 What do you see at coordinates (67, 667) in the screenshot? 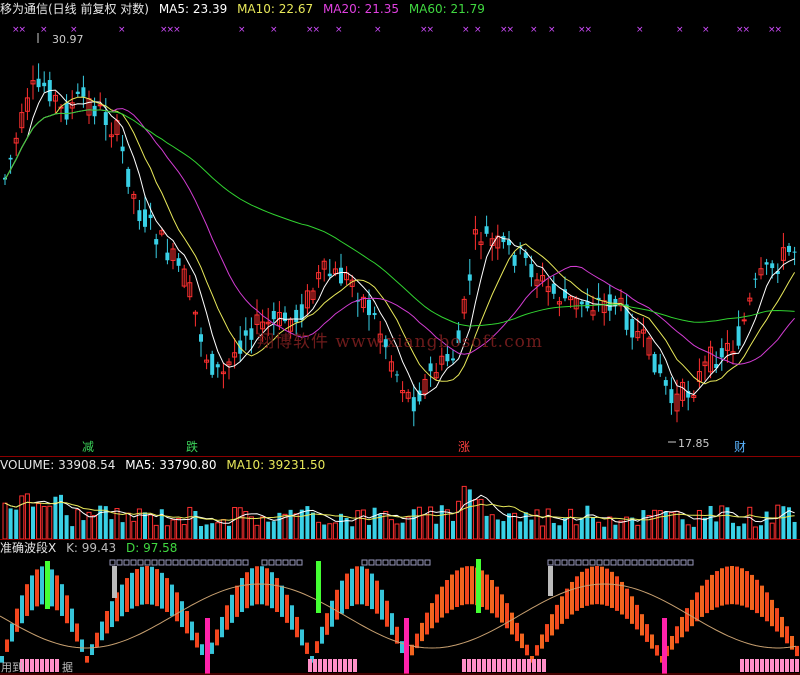
I see `indicator-bottom-note-2: 据` at bounding box center [67, 667].